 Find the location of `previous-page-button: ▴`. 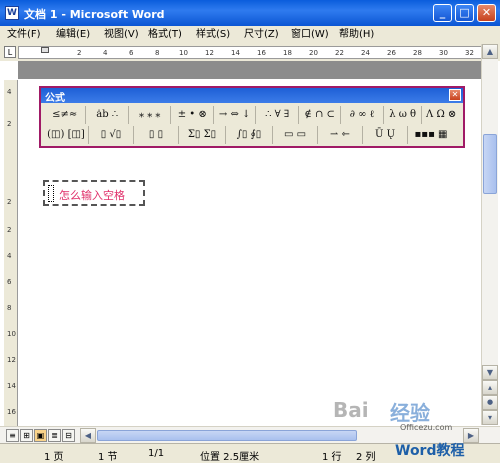

previous-page-button: ▴ is located at coordinates (490, 387).